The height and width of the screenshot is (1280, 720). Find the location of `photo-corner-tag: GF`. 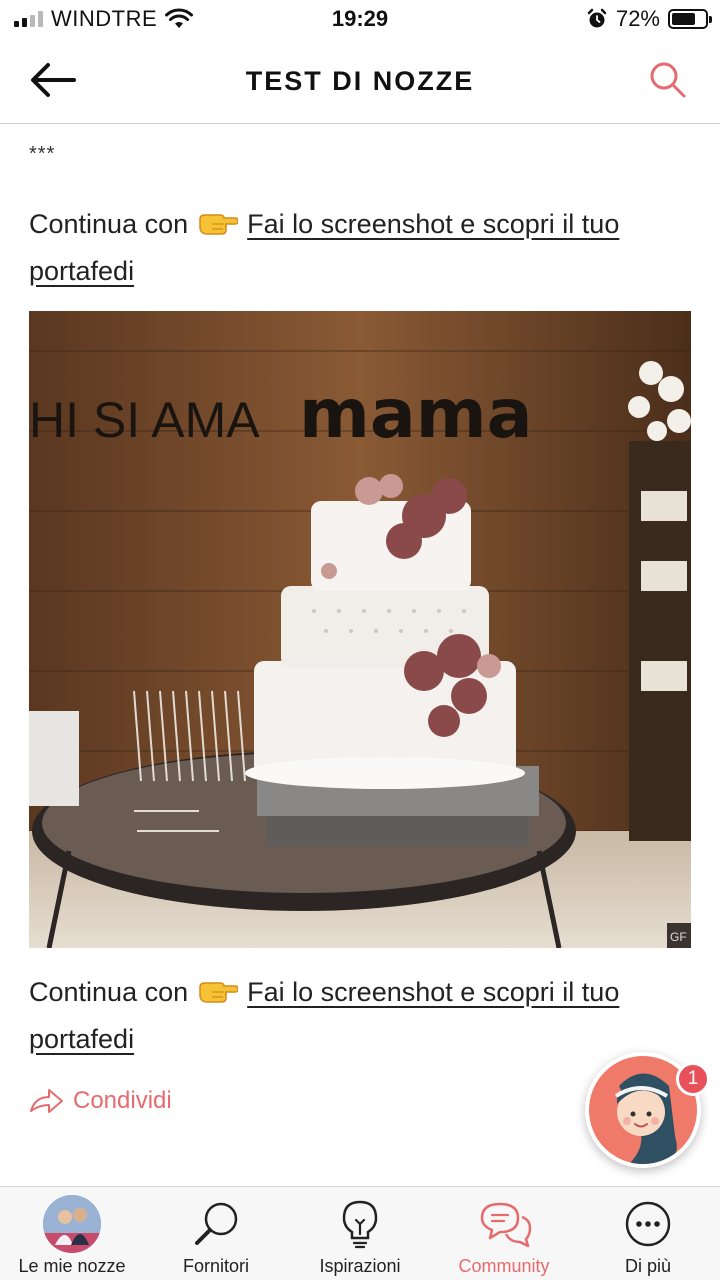

photo-corner-tag: GF is located at coordinates (678, 937).